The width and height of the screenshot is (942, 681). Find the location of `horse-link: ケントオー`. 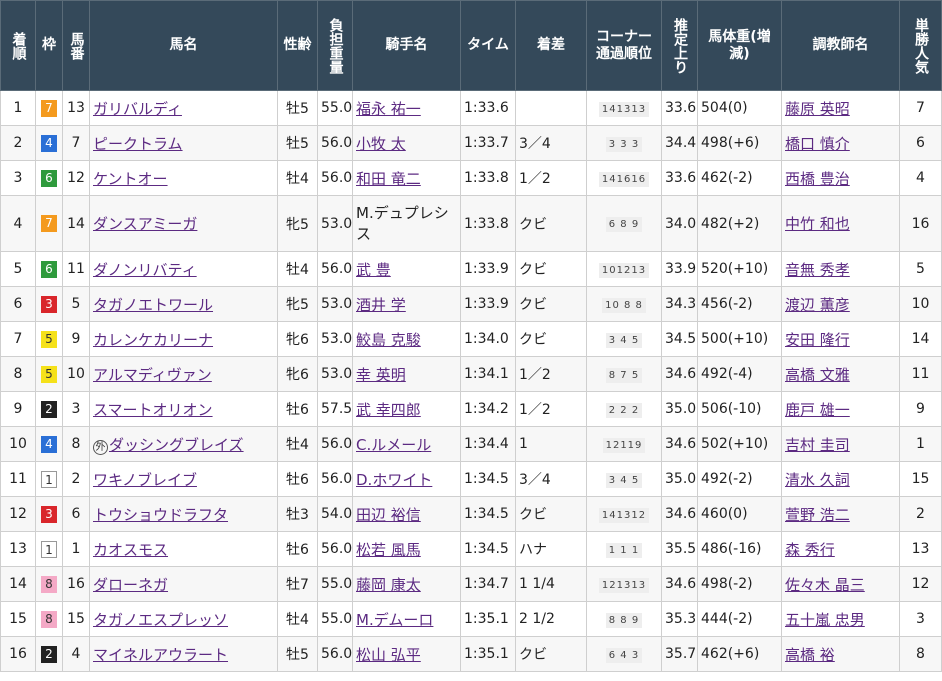

horse-link: ケントオー is located at coordinates (130, 179).